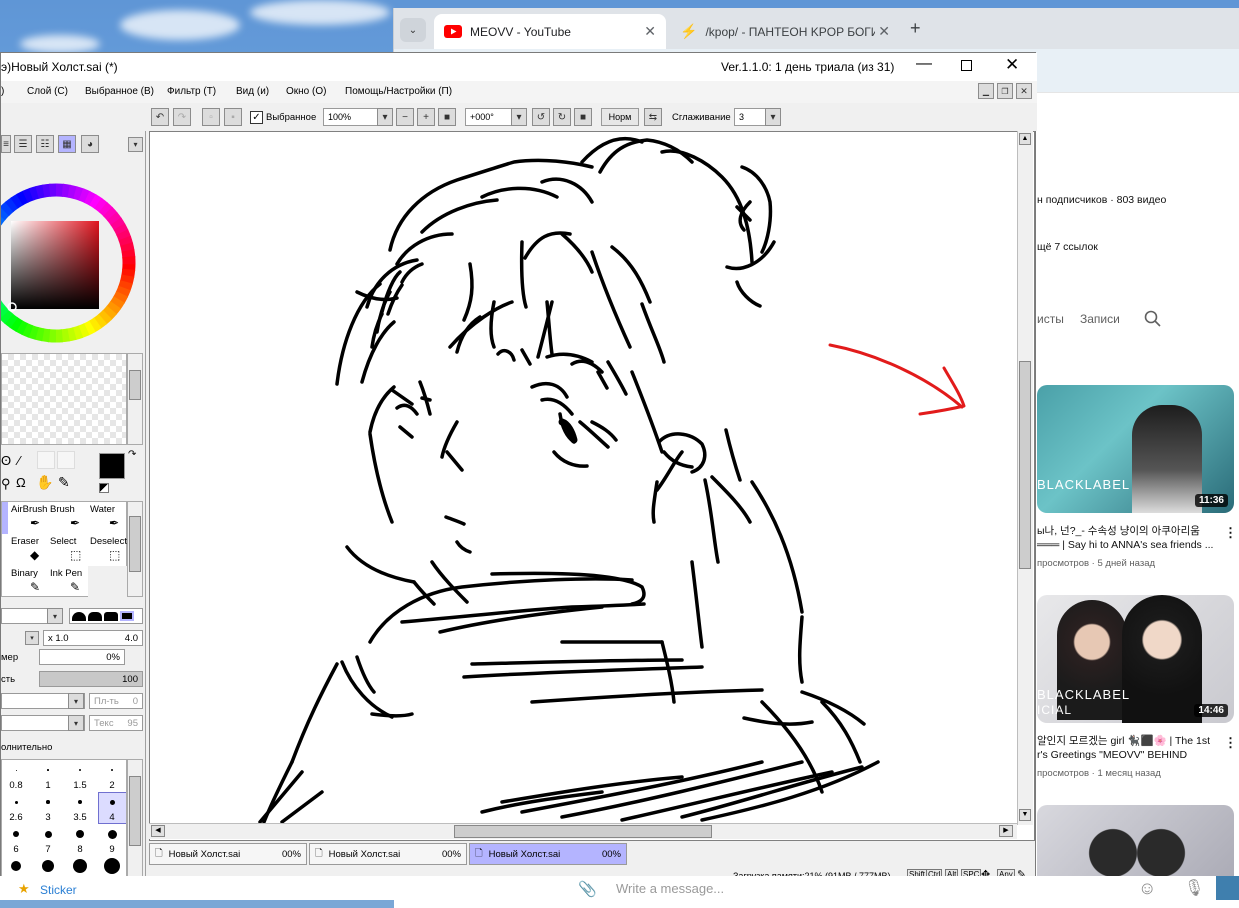 Image resolution: width=1239 pixels, height=908 pixels. What do you see at coordinates (1012, 65) in the screenshot?
I see `close-icon: ✕` at bounding box center [1012, 65].